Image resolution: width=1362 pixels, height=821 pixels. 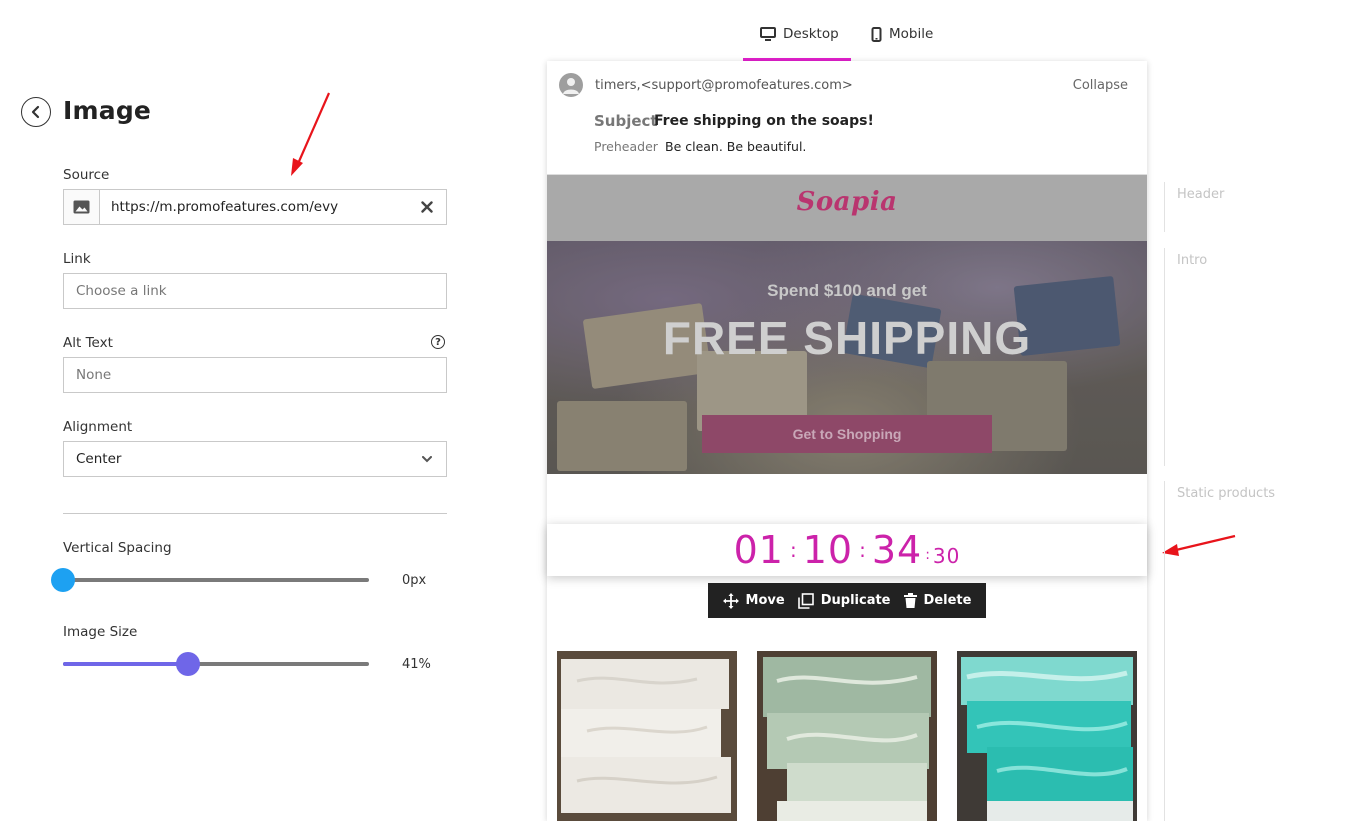 I want to click on shop-button: Get to Shopping, so click(x=847, y=434).